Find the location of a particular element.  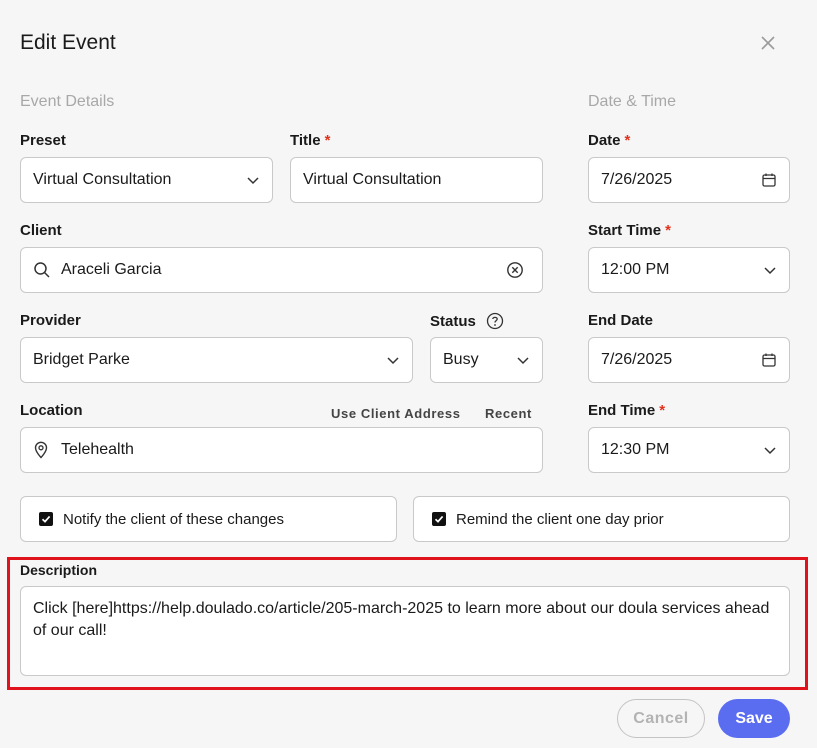

date-input: 7/26/2025 is located at coordinates (689, 180).